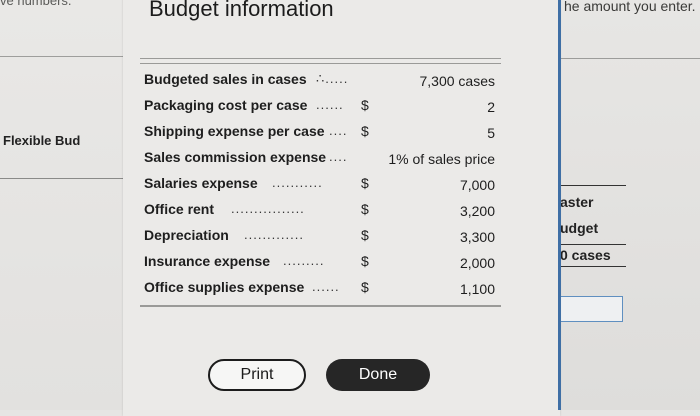  What do you see at coordinates (207, 261) in the screenshot?
I see `row-label: Insurance expense` at bounding box center [207, 261].